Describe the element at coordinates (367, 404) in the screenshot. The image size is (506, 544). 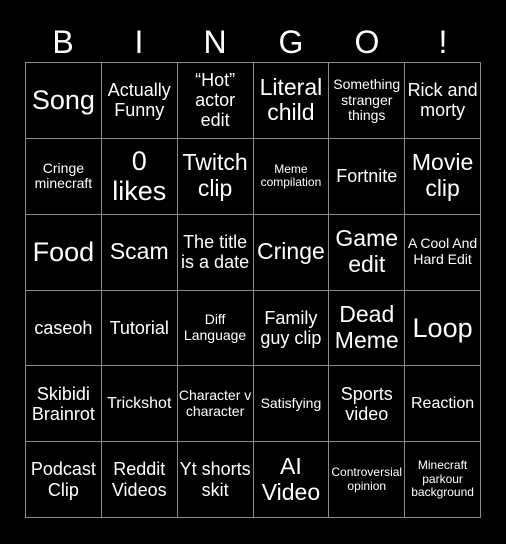
I see `bingo-cell: Sports video` at that location.